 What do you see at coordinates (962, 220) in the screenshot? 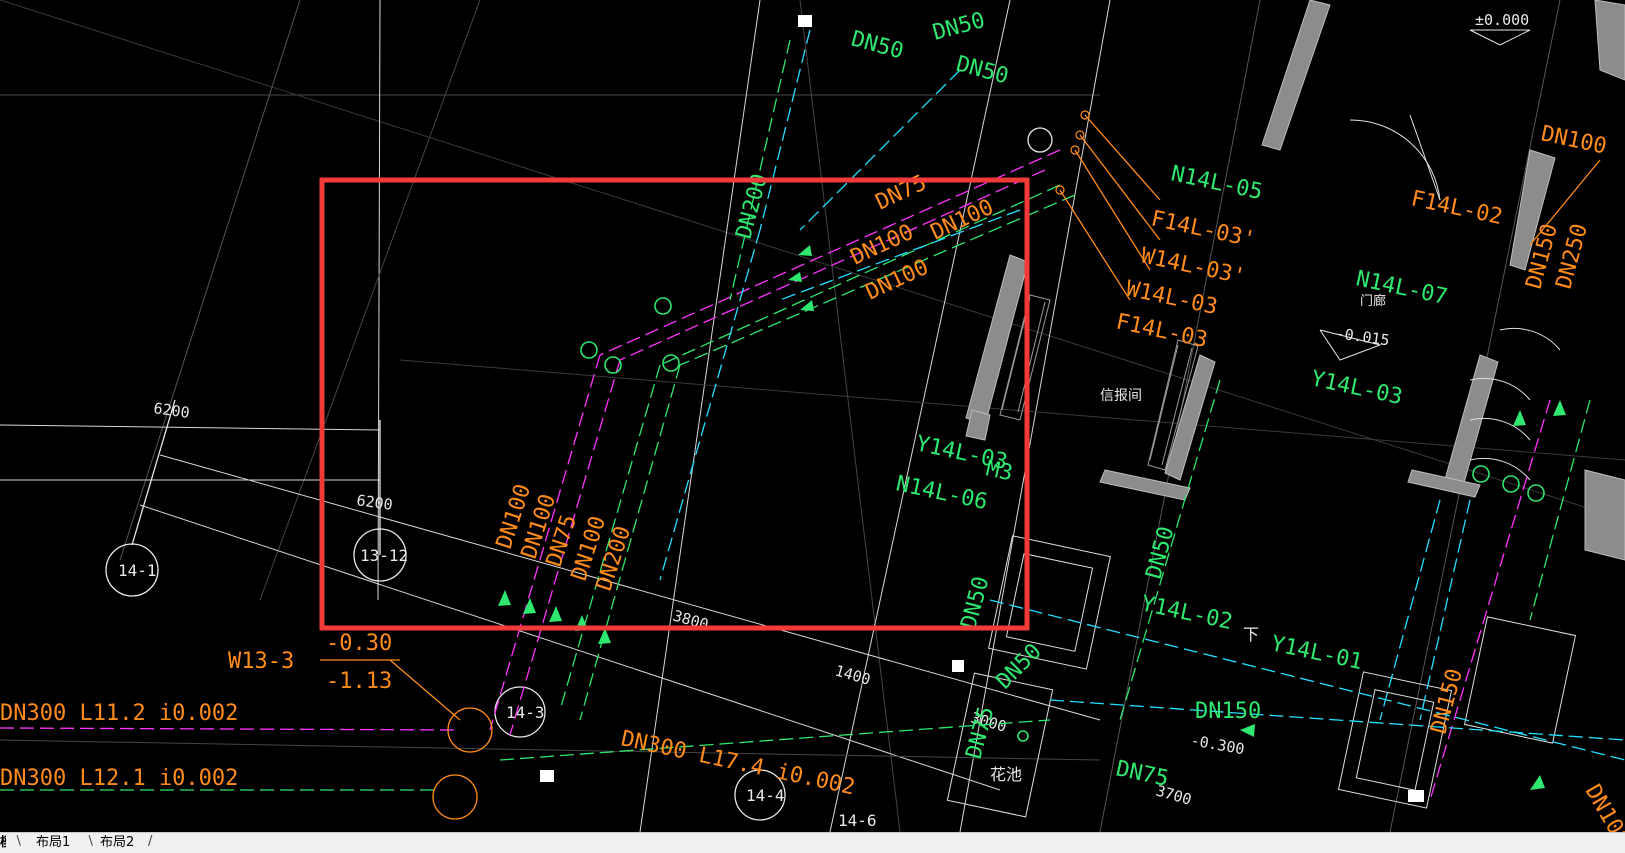
I see `label-dn100-b: DN100` at bounding box center [962, 220].